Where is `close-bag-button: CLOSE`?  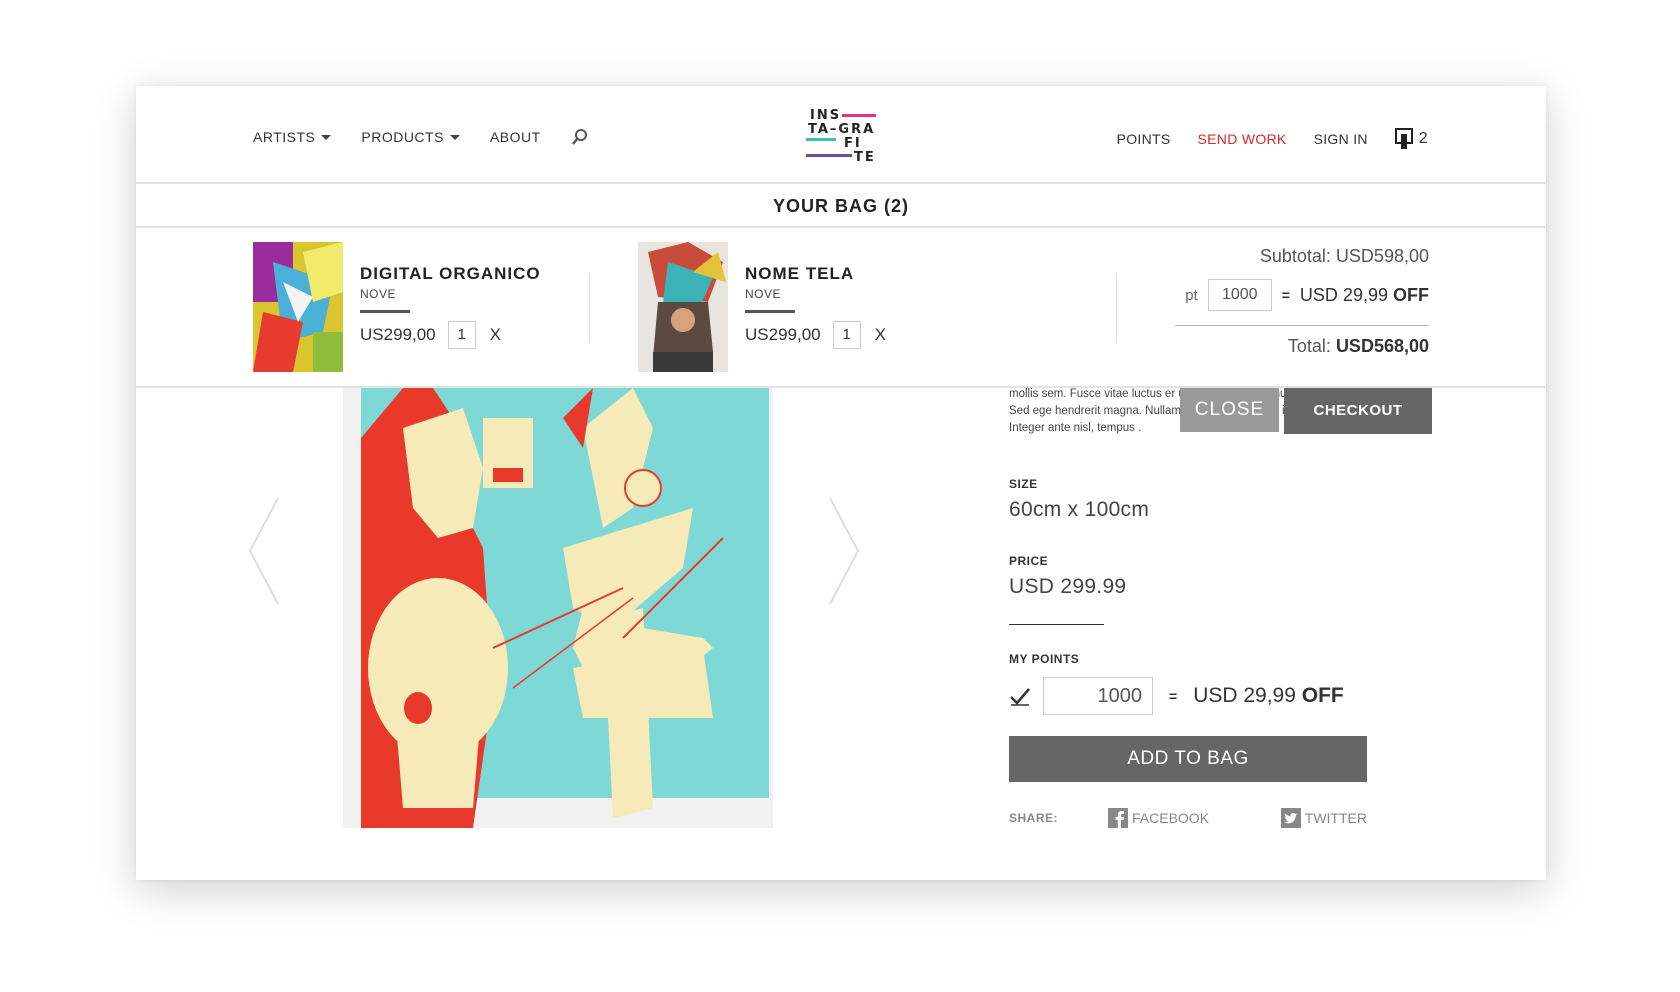 close-bag-button: CLOSE is located at coordinates (1229, 410).